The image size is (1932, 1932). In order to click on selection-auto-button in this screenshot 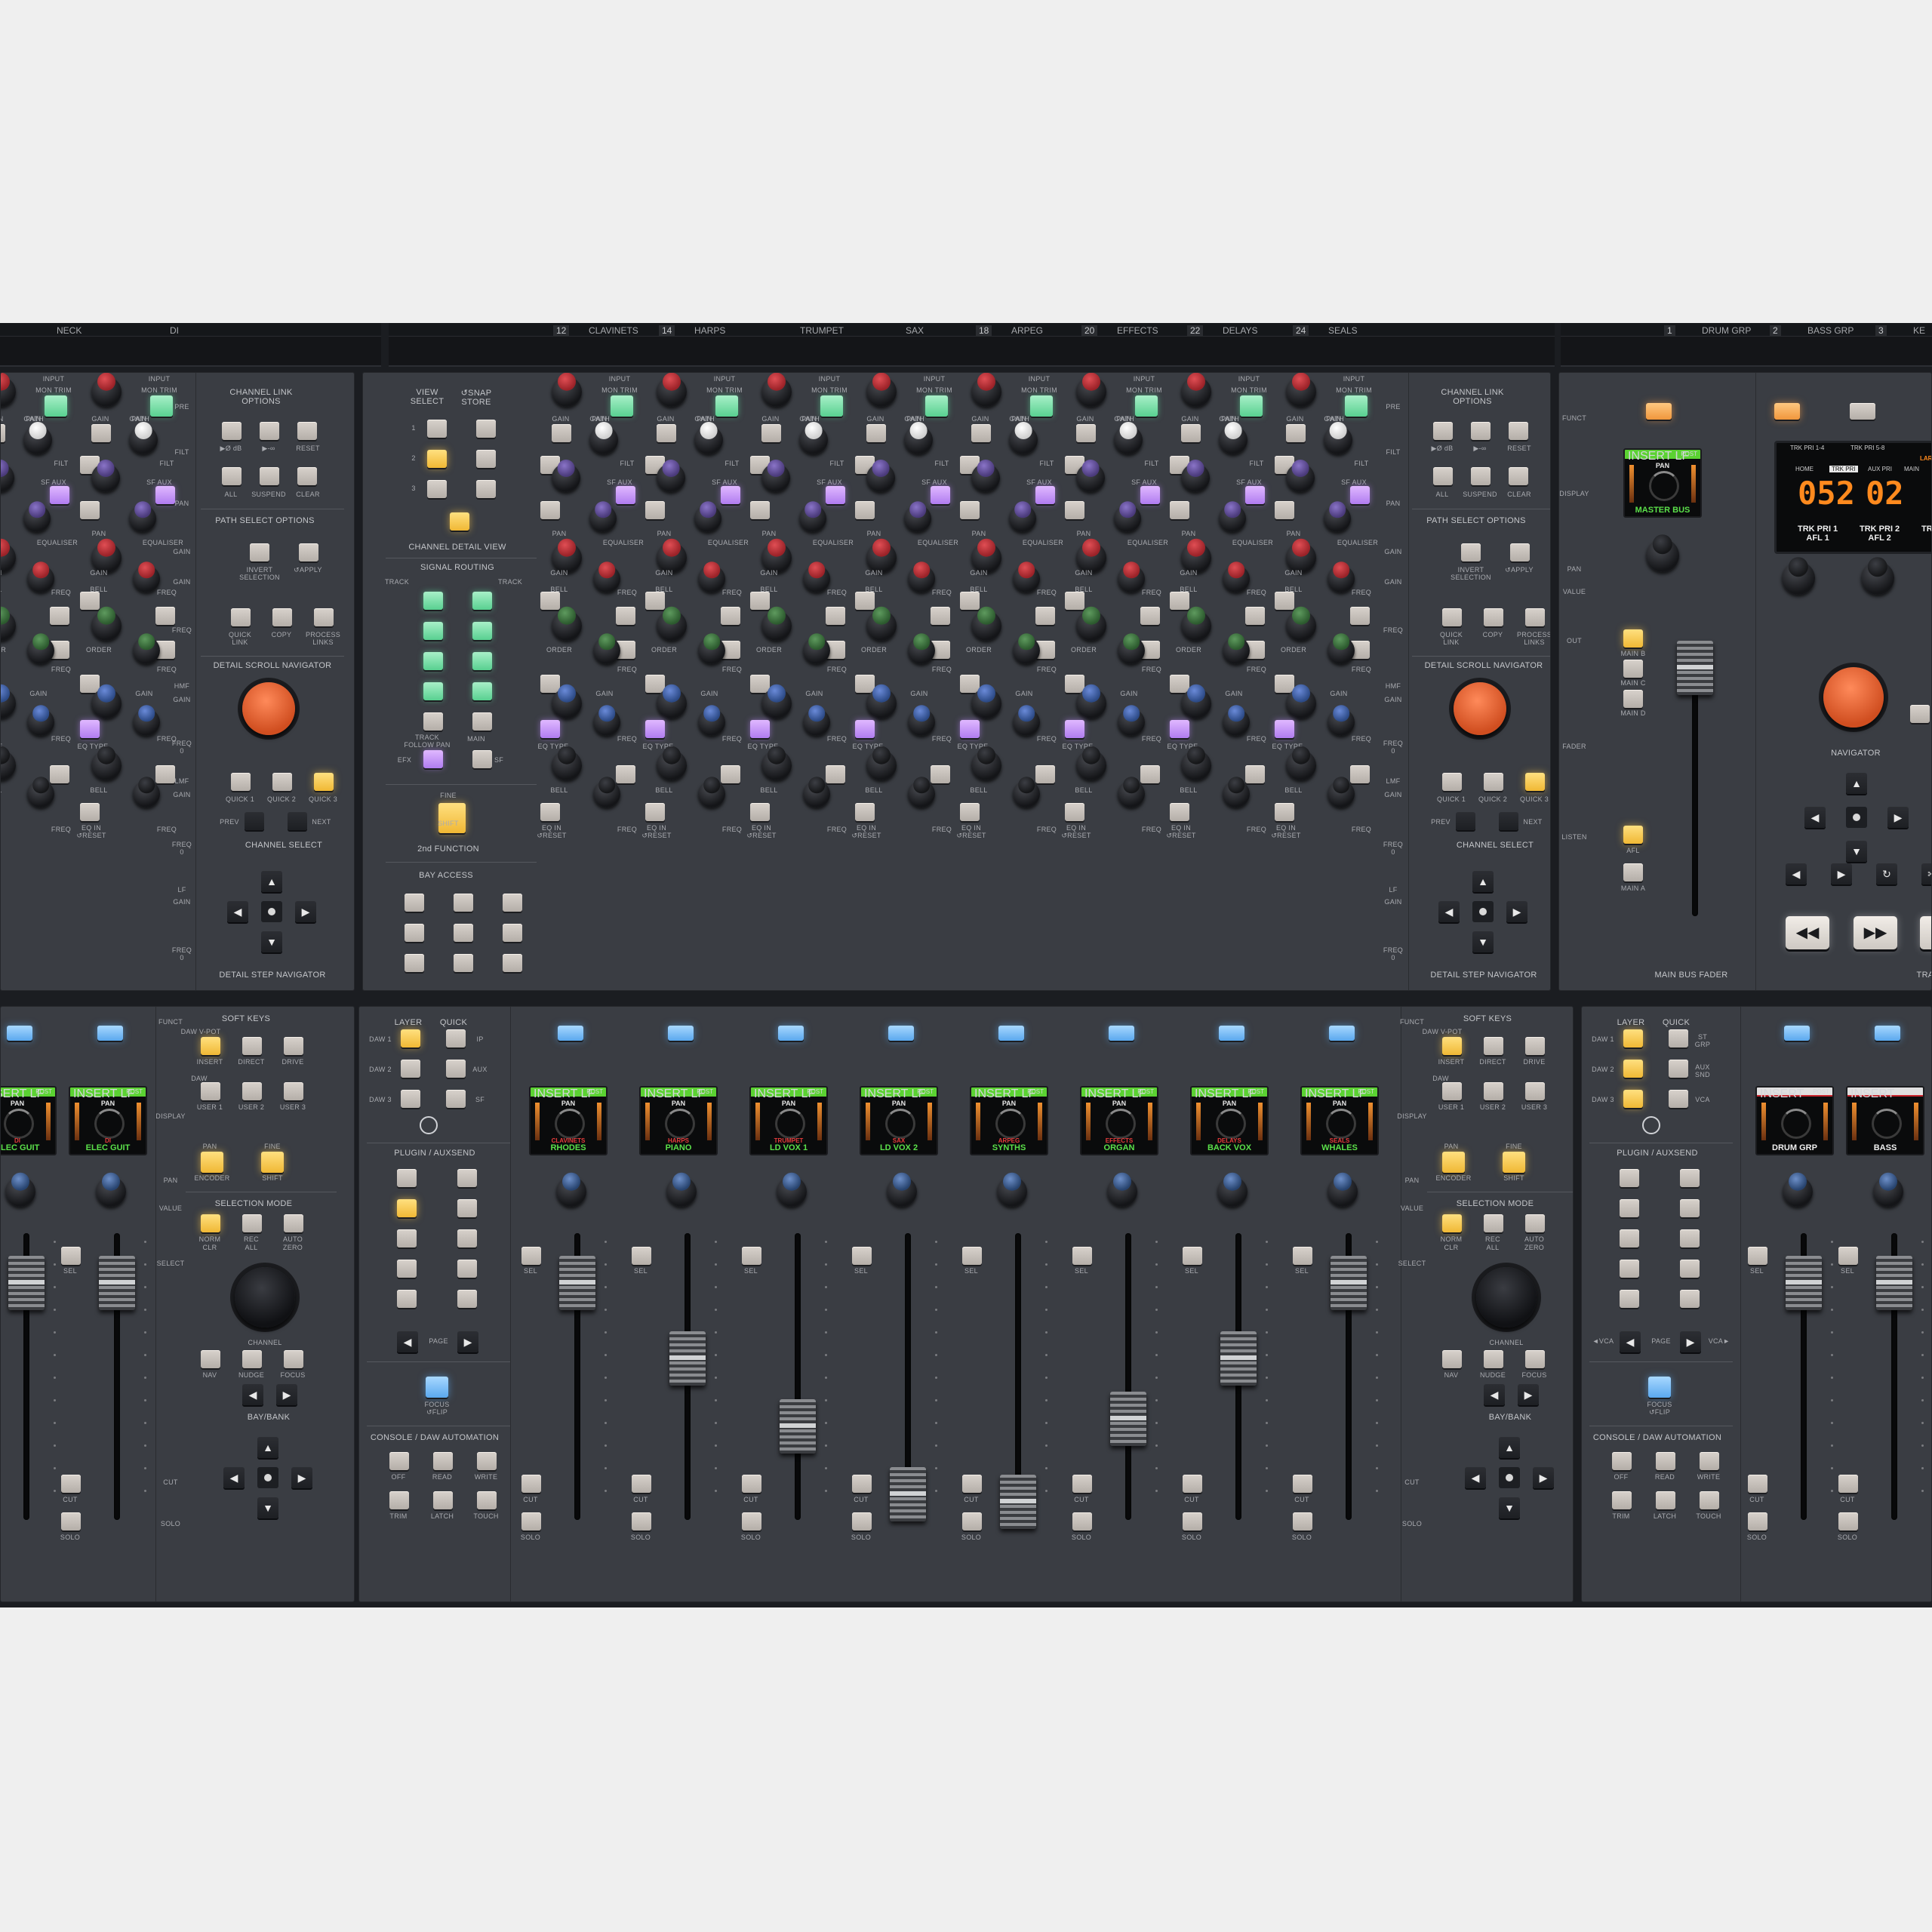, I will do `click(293, 1223)`.